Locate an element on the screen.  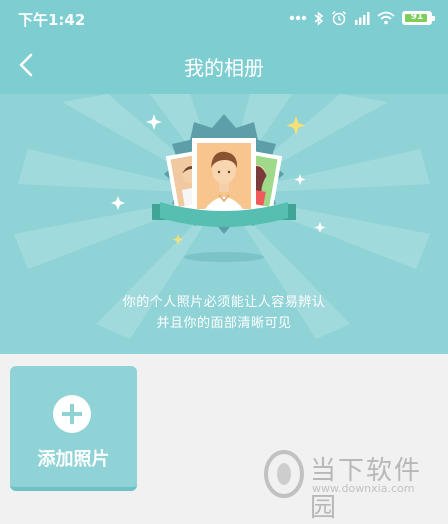
add-photo-button: 添加照片 is located at coordinates (73, 428).